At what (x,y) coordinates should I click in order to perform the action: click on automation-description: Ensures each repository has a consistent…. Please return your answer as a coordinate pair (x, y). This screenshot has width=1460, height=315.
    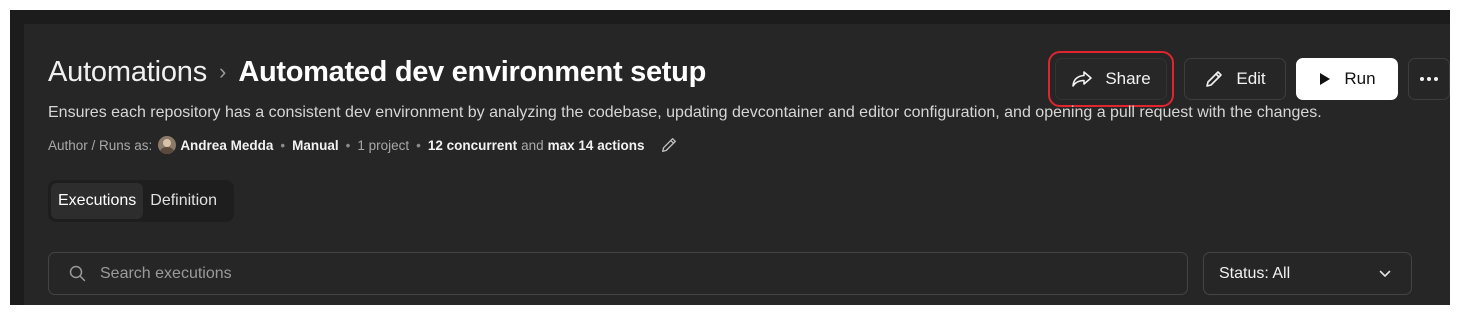
    Looking at the image, I should click on (685, 112).